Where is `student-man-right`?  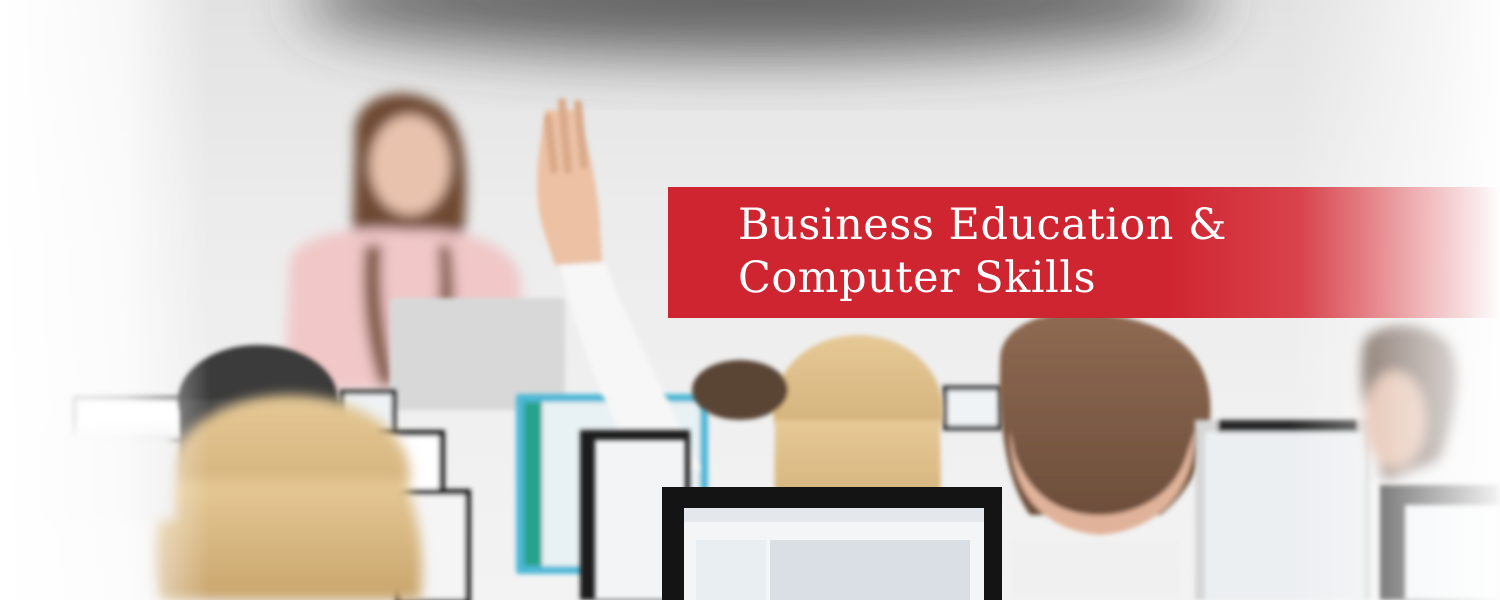 student-man-right is located at coordinates (1105, 456).